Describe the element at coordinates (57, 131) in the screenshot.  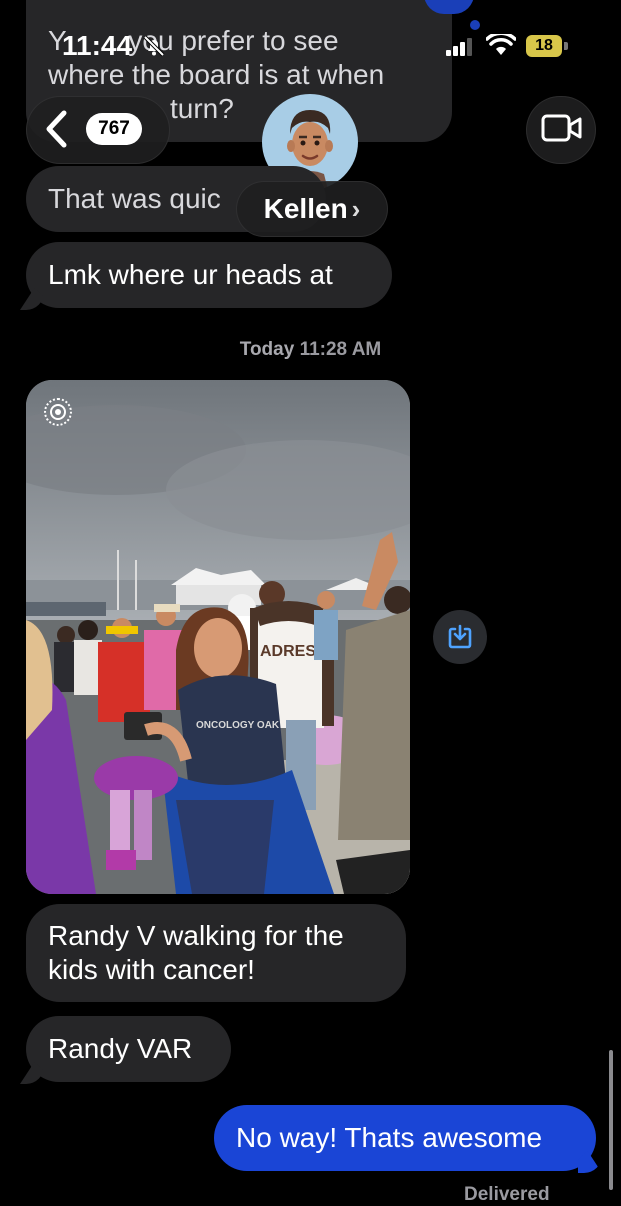
I see `chevron-left-icon` at that location.